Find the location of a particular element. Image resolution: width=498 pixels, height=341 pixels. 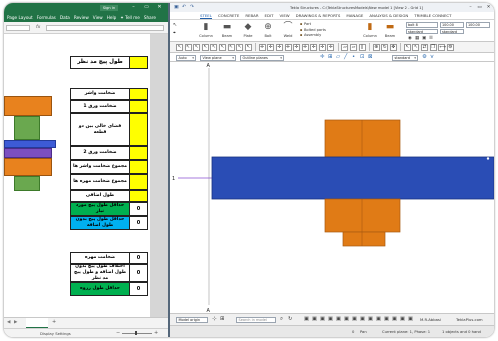

layout-icon-14: ▣ is located at coordinates (410, 319).